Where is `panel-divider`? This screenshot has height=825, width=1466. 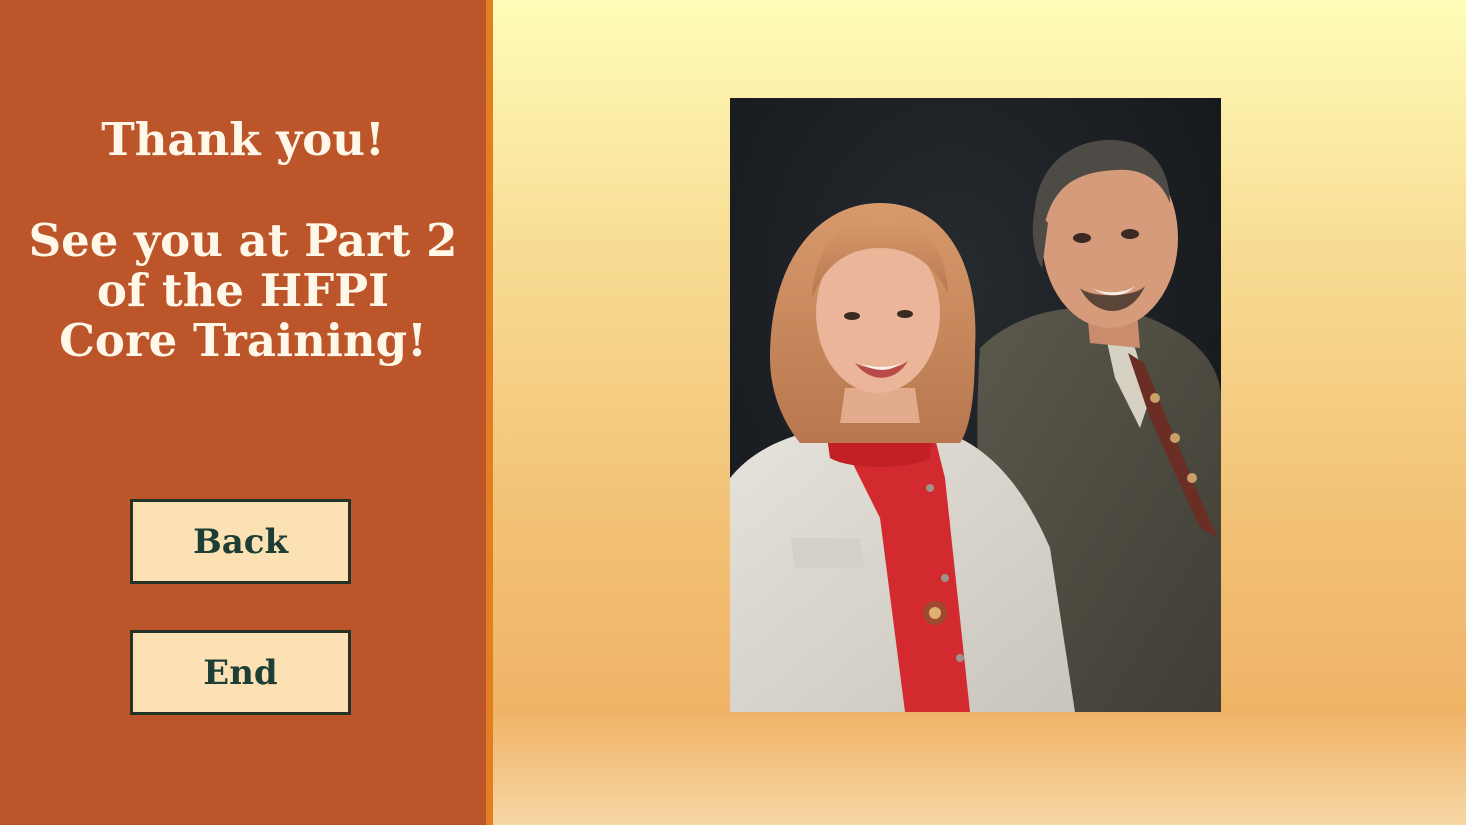 panel-divider is located at coordinates (489, 412).